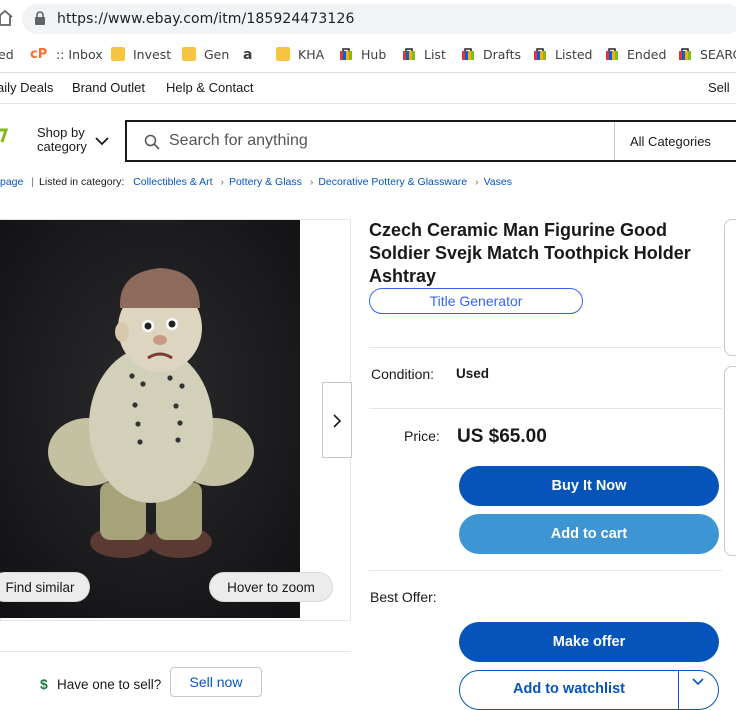 This screenshot has width=736, height=710. I want to click on topnav-divider, so click(368, 103).